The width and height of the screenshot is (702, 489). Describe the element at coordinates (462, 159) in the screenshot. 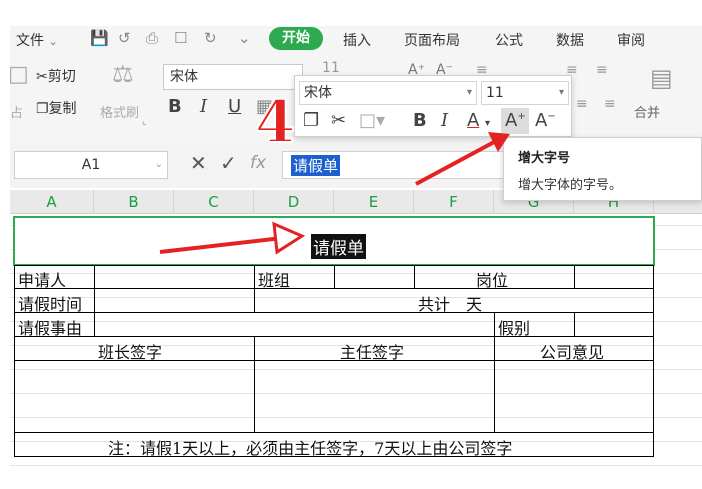

I see `arrow-to-increase-font-icon` at that location.